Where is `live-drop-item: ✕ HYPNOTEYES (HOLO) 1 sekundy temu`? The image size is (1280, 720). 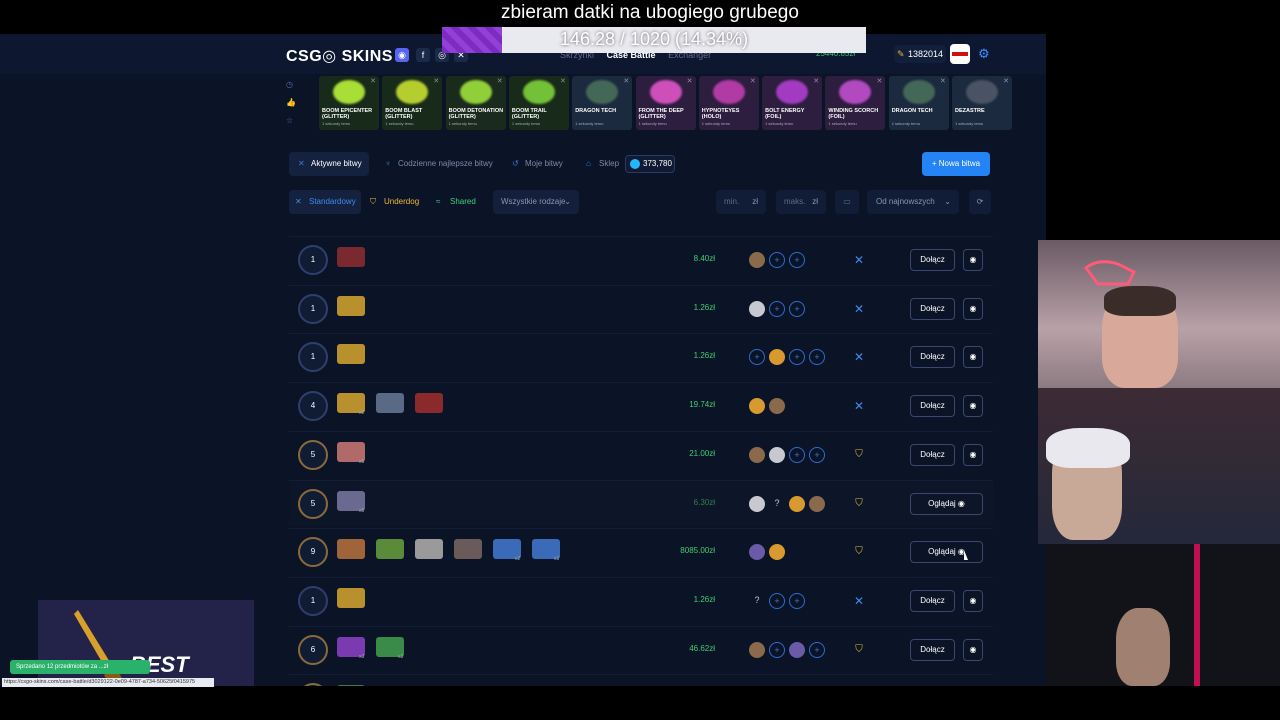 live-drop-item: ✕ HYPNOTEYES (HOLO) 1 sekundy temu is located at coordinates (728, 103).